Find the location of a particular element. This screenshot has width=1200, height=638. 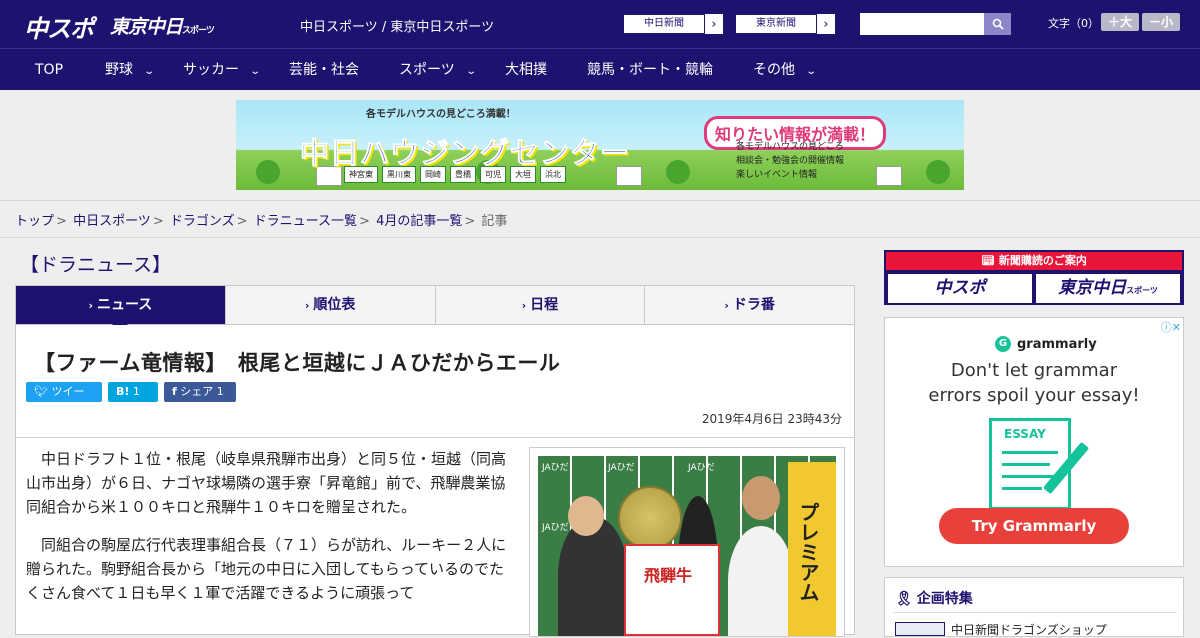

nav-label: 大相撲 is located at coordinates (526, 70).